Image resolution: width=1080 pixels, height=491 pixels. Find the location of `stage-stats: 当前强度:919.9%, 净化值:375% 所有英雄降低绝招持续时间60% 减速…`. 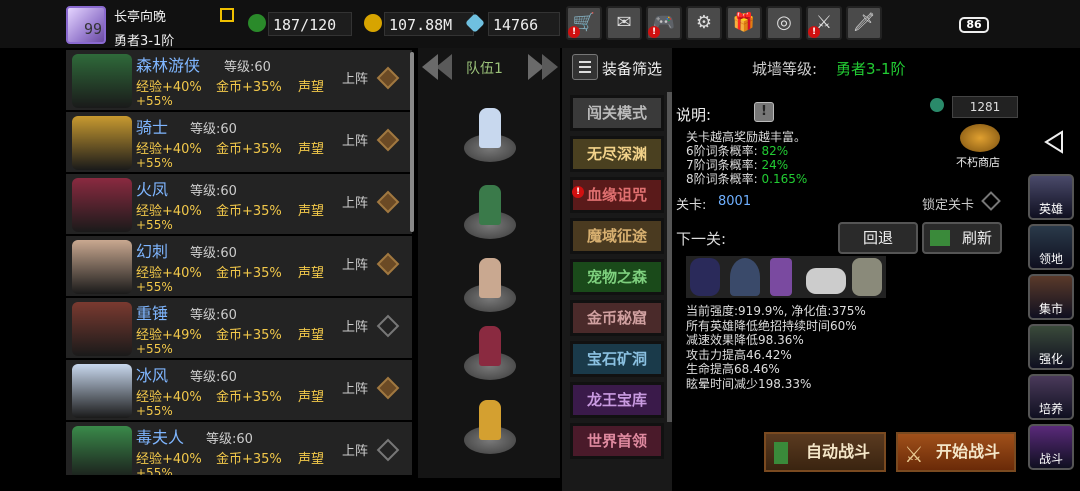

stage-stats: 当前强度:919.9%, 净化值:375% 所有英雄降低绝招持续时间60% 减速… is located at coordinates (776, 347).